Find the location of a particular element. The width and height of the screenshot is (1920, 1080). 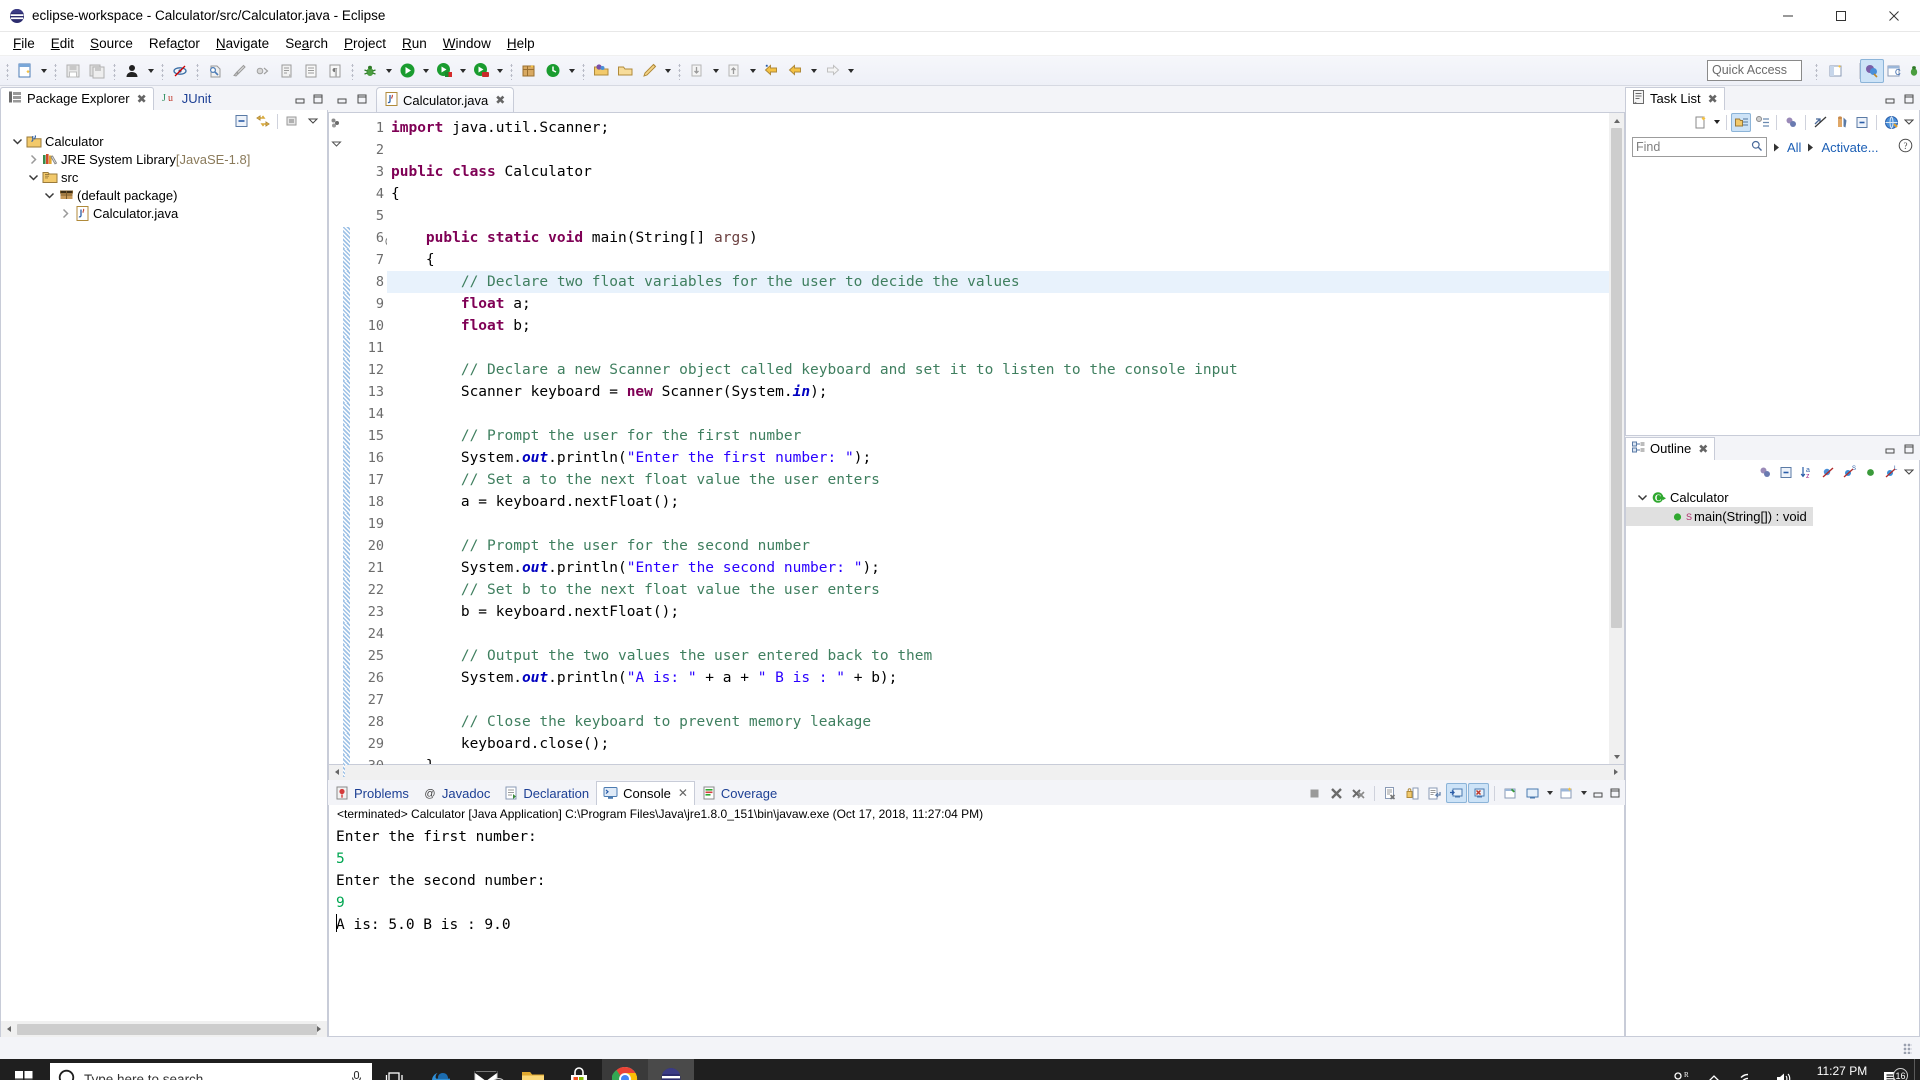

tab-task-list: Task List ✖ is located at coordinates (1675, 98).